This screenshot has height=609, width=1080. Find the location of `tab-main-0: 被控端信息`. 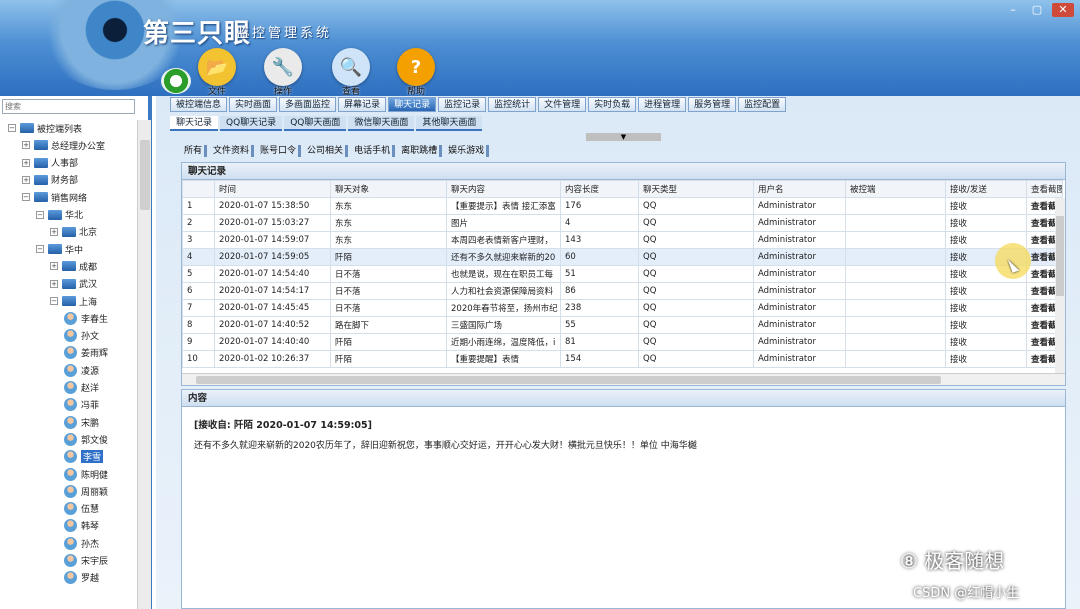

tab-main-0: 被控端信息 is located at coordinates (199, 104).